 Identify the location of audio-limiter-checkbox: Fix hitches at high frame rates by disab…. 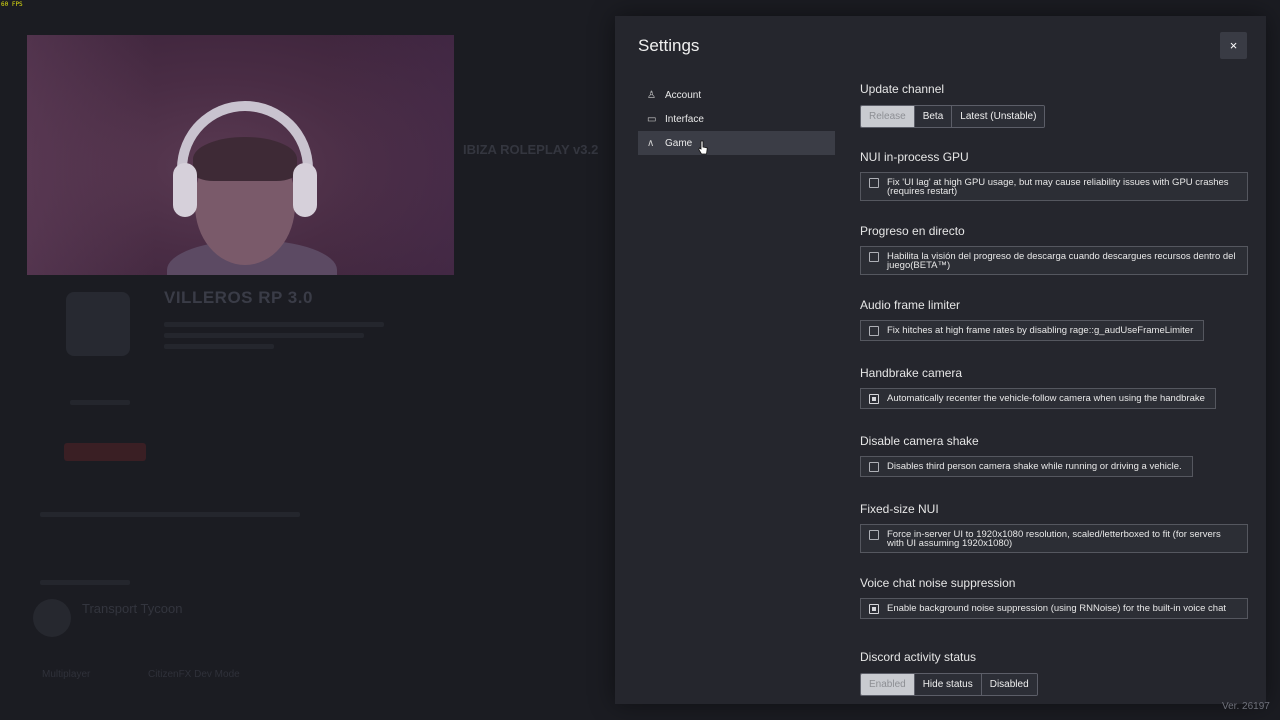
(1032, 330).